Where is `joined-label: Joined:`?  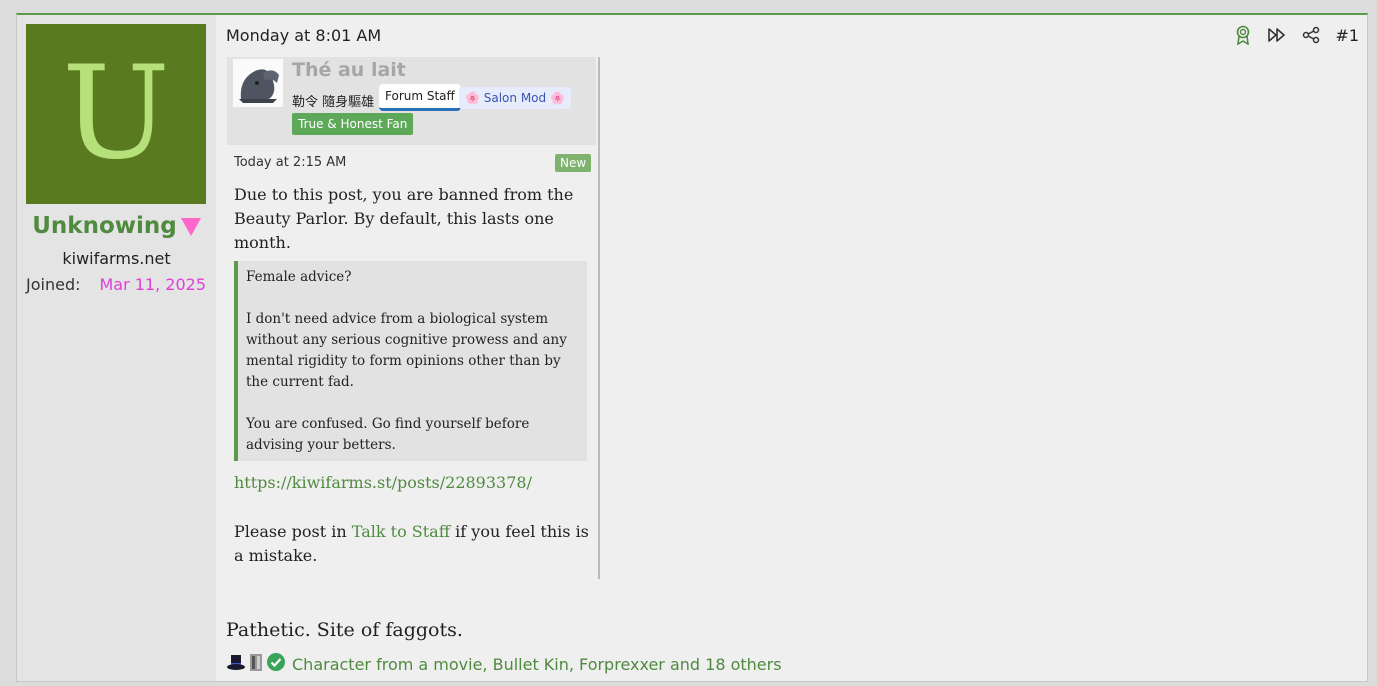
joined-label: Joined: is located at coordinates (53, 284).